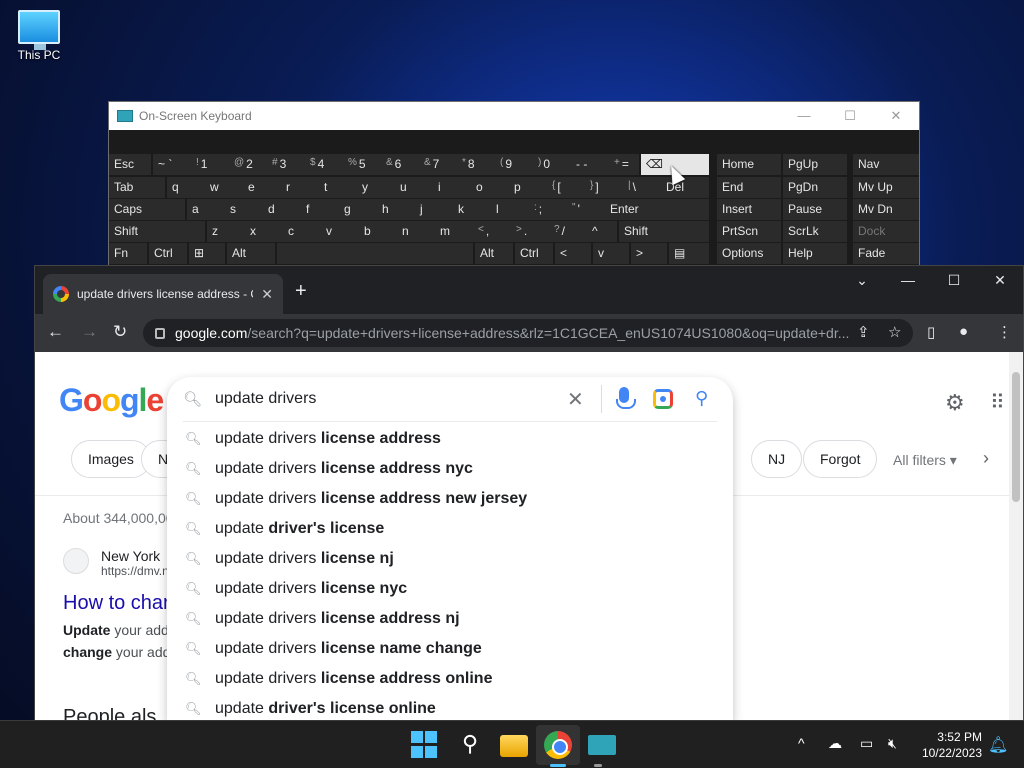 The image size is (1024, 768). What do you see at coordinates (510, 209) in the screenshot?
I see `osk-key: l` at bounding box center [510, 209].